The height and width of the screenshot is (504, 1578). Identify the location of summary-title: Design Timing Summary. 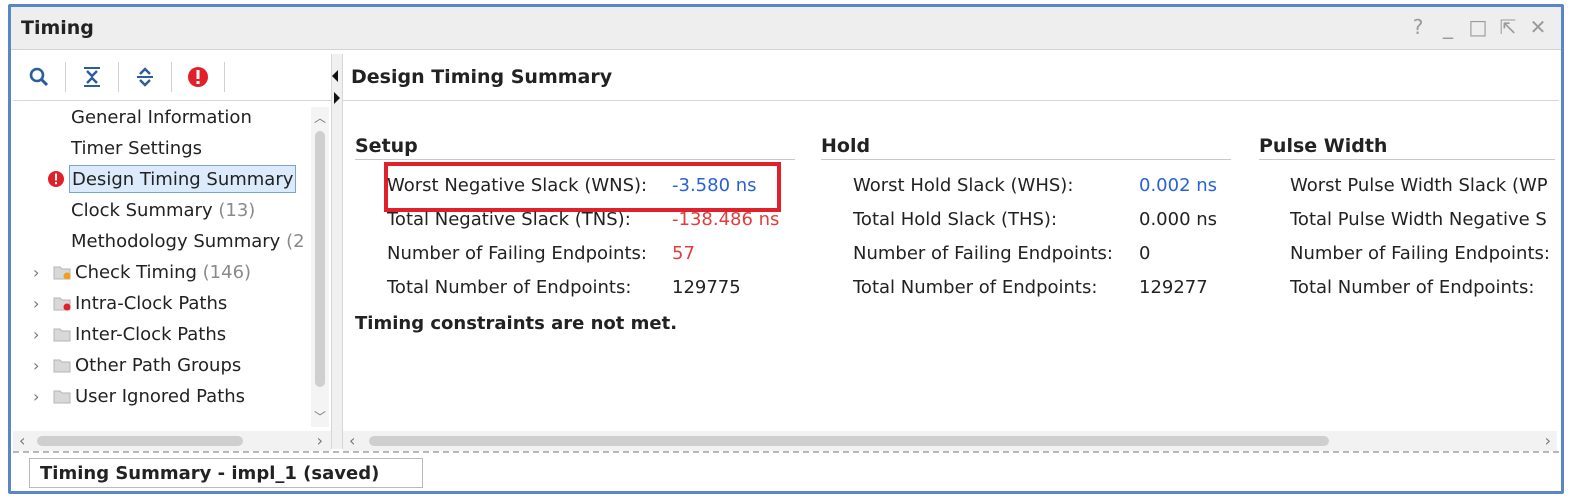
(482, 77).